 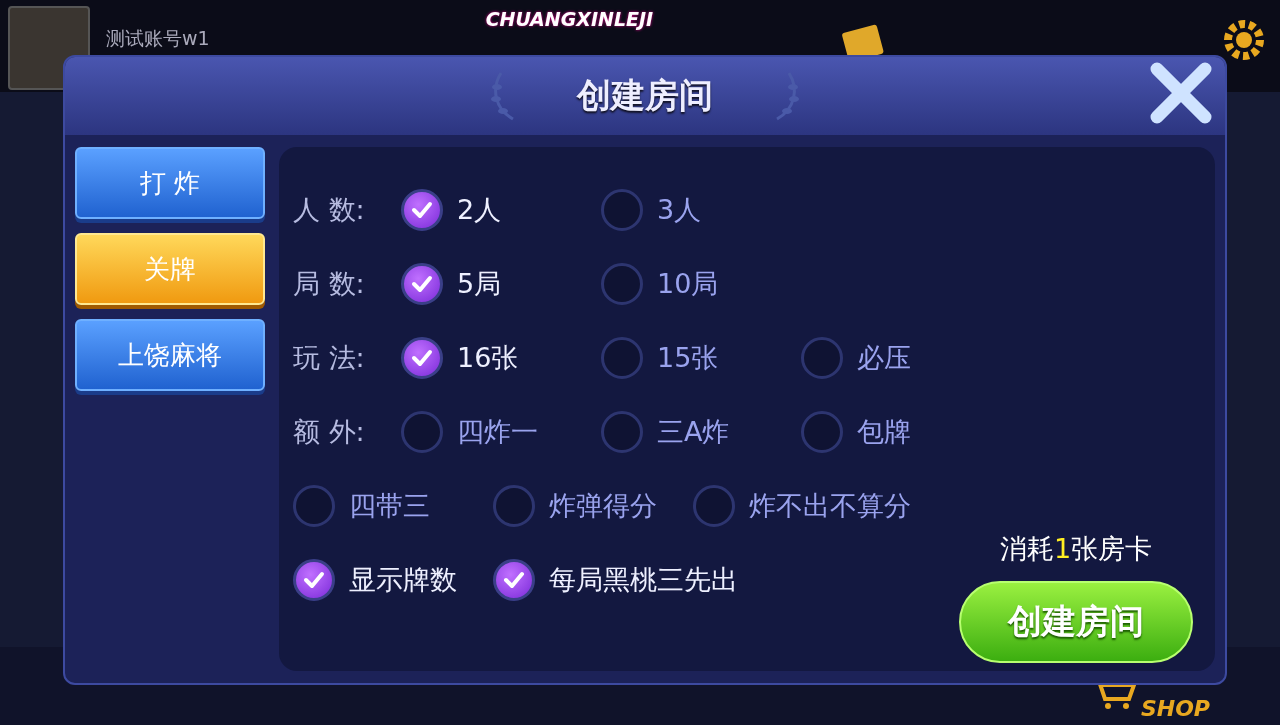 I want to click on row-label: 人 数:, so click(x=329, y=210).